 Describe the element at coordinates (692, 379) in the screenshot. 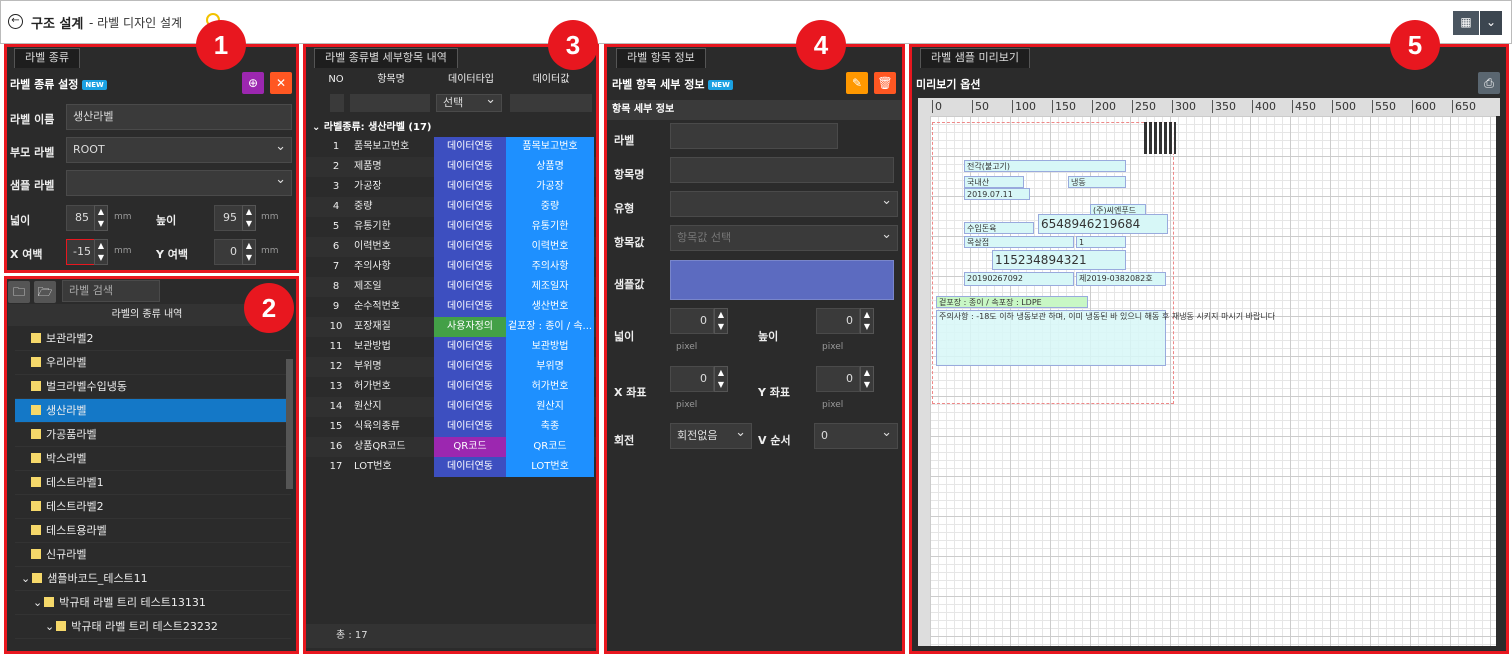

I see `x-coord-input: 0` at that location.